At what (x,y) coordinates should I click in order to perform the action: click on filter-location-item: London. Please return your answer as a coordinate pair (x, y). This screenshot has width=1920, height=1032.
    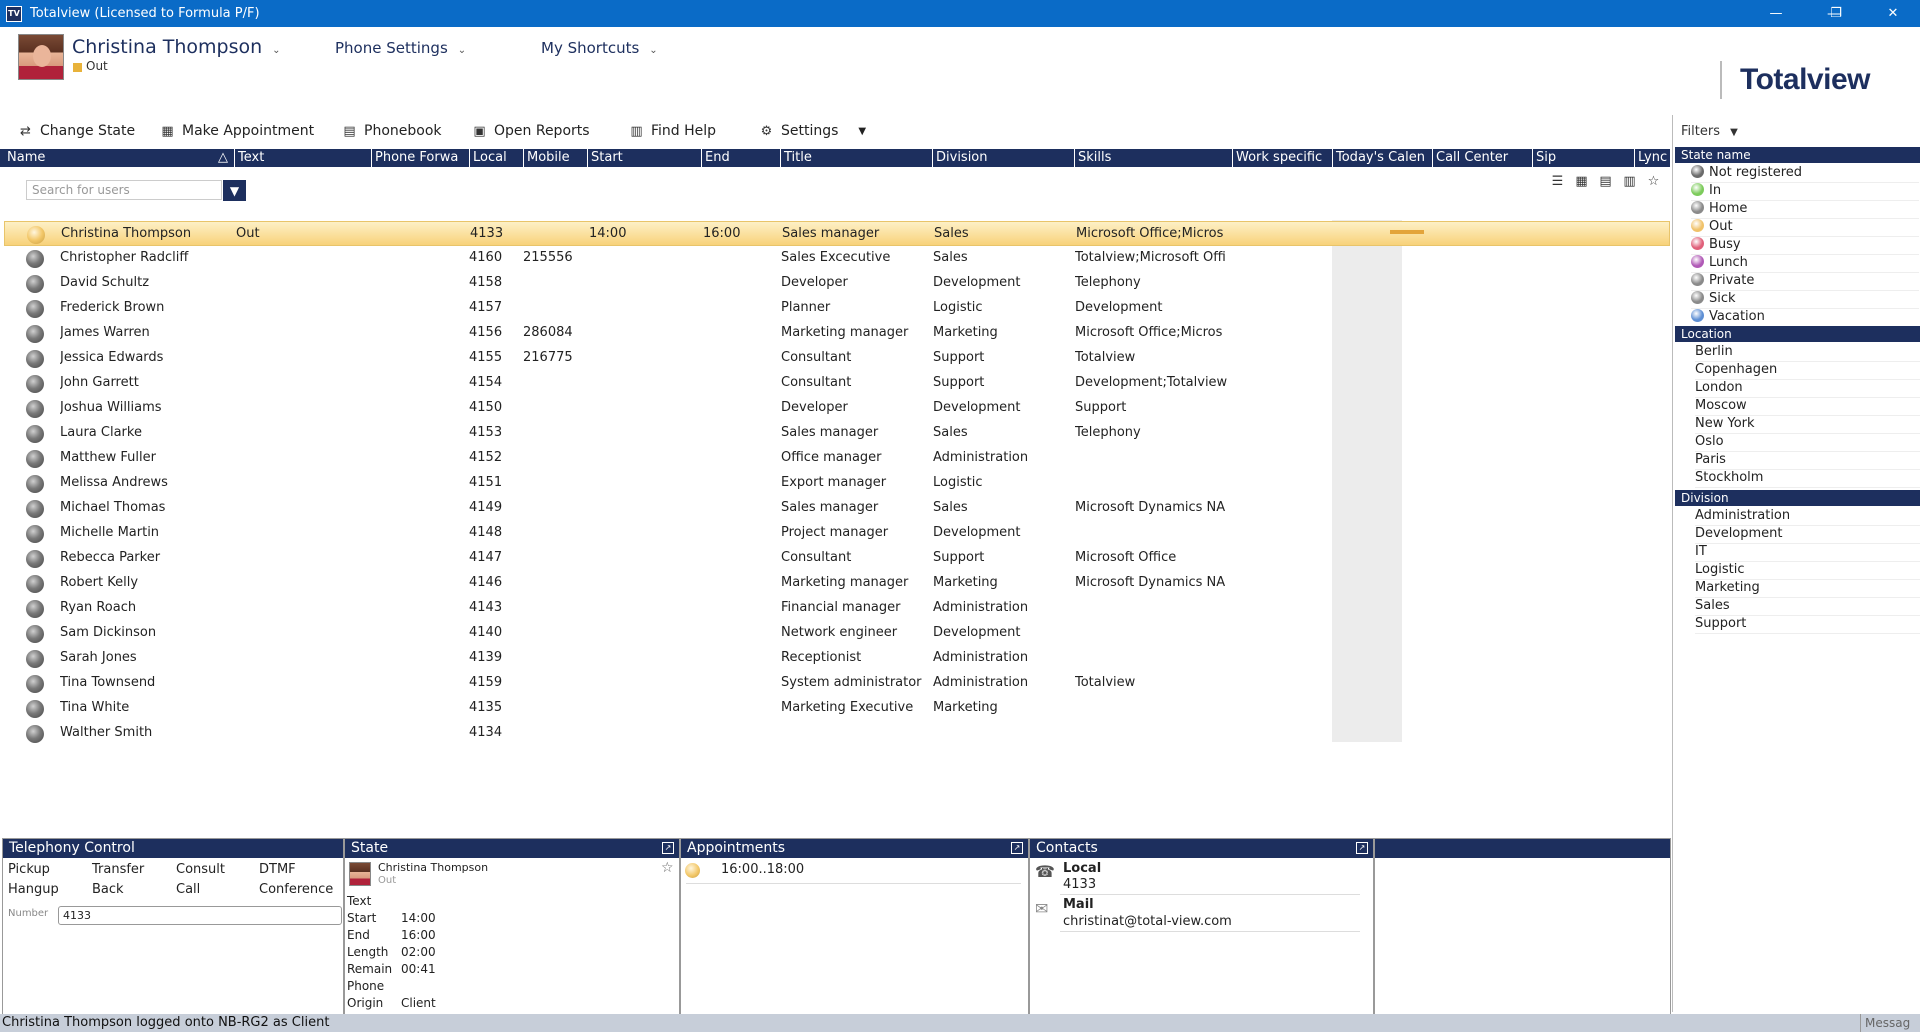
    Looking at the image, I should click on (1807, 389).